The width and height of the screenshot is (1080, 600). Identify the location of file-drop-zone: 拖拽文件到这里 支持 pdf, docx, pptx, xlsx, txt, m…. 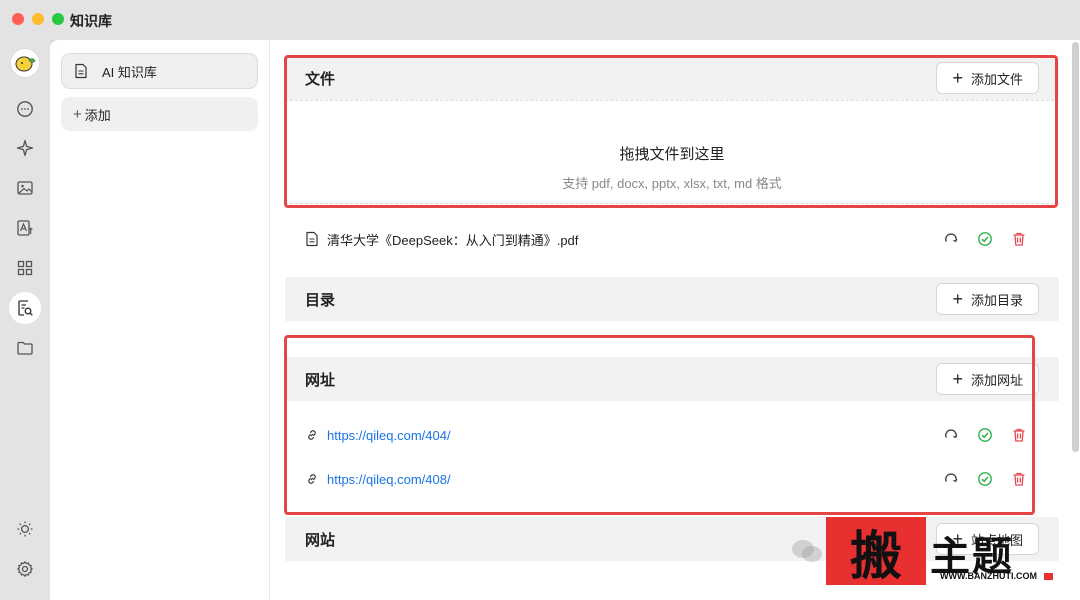
(672, 152).